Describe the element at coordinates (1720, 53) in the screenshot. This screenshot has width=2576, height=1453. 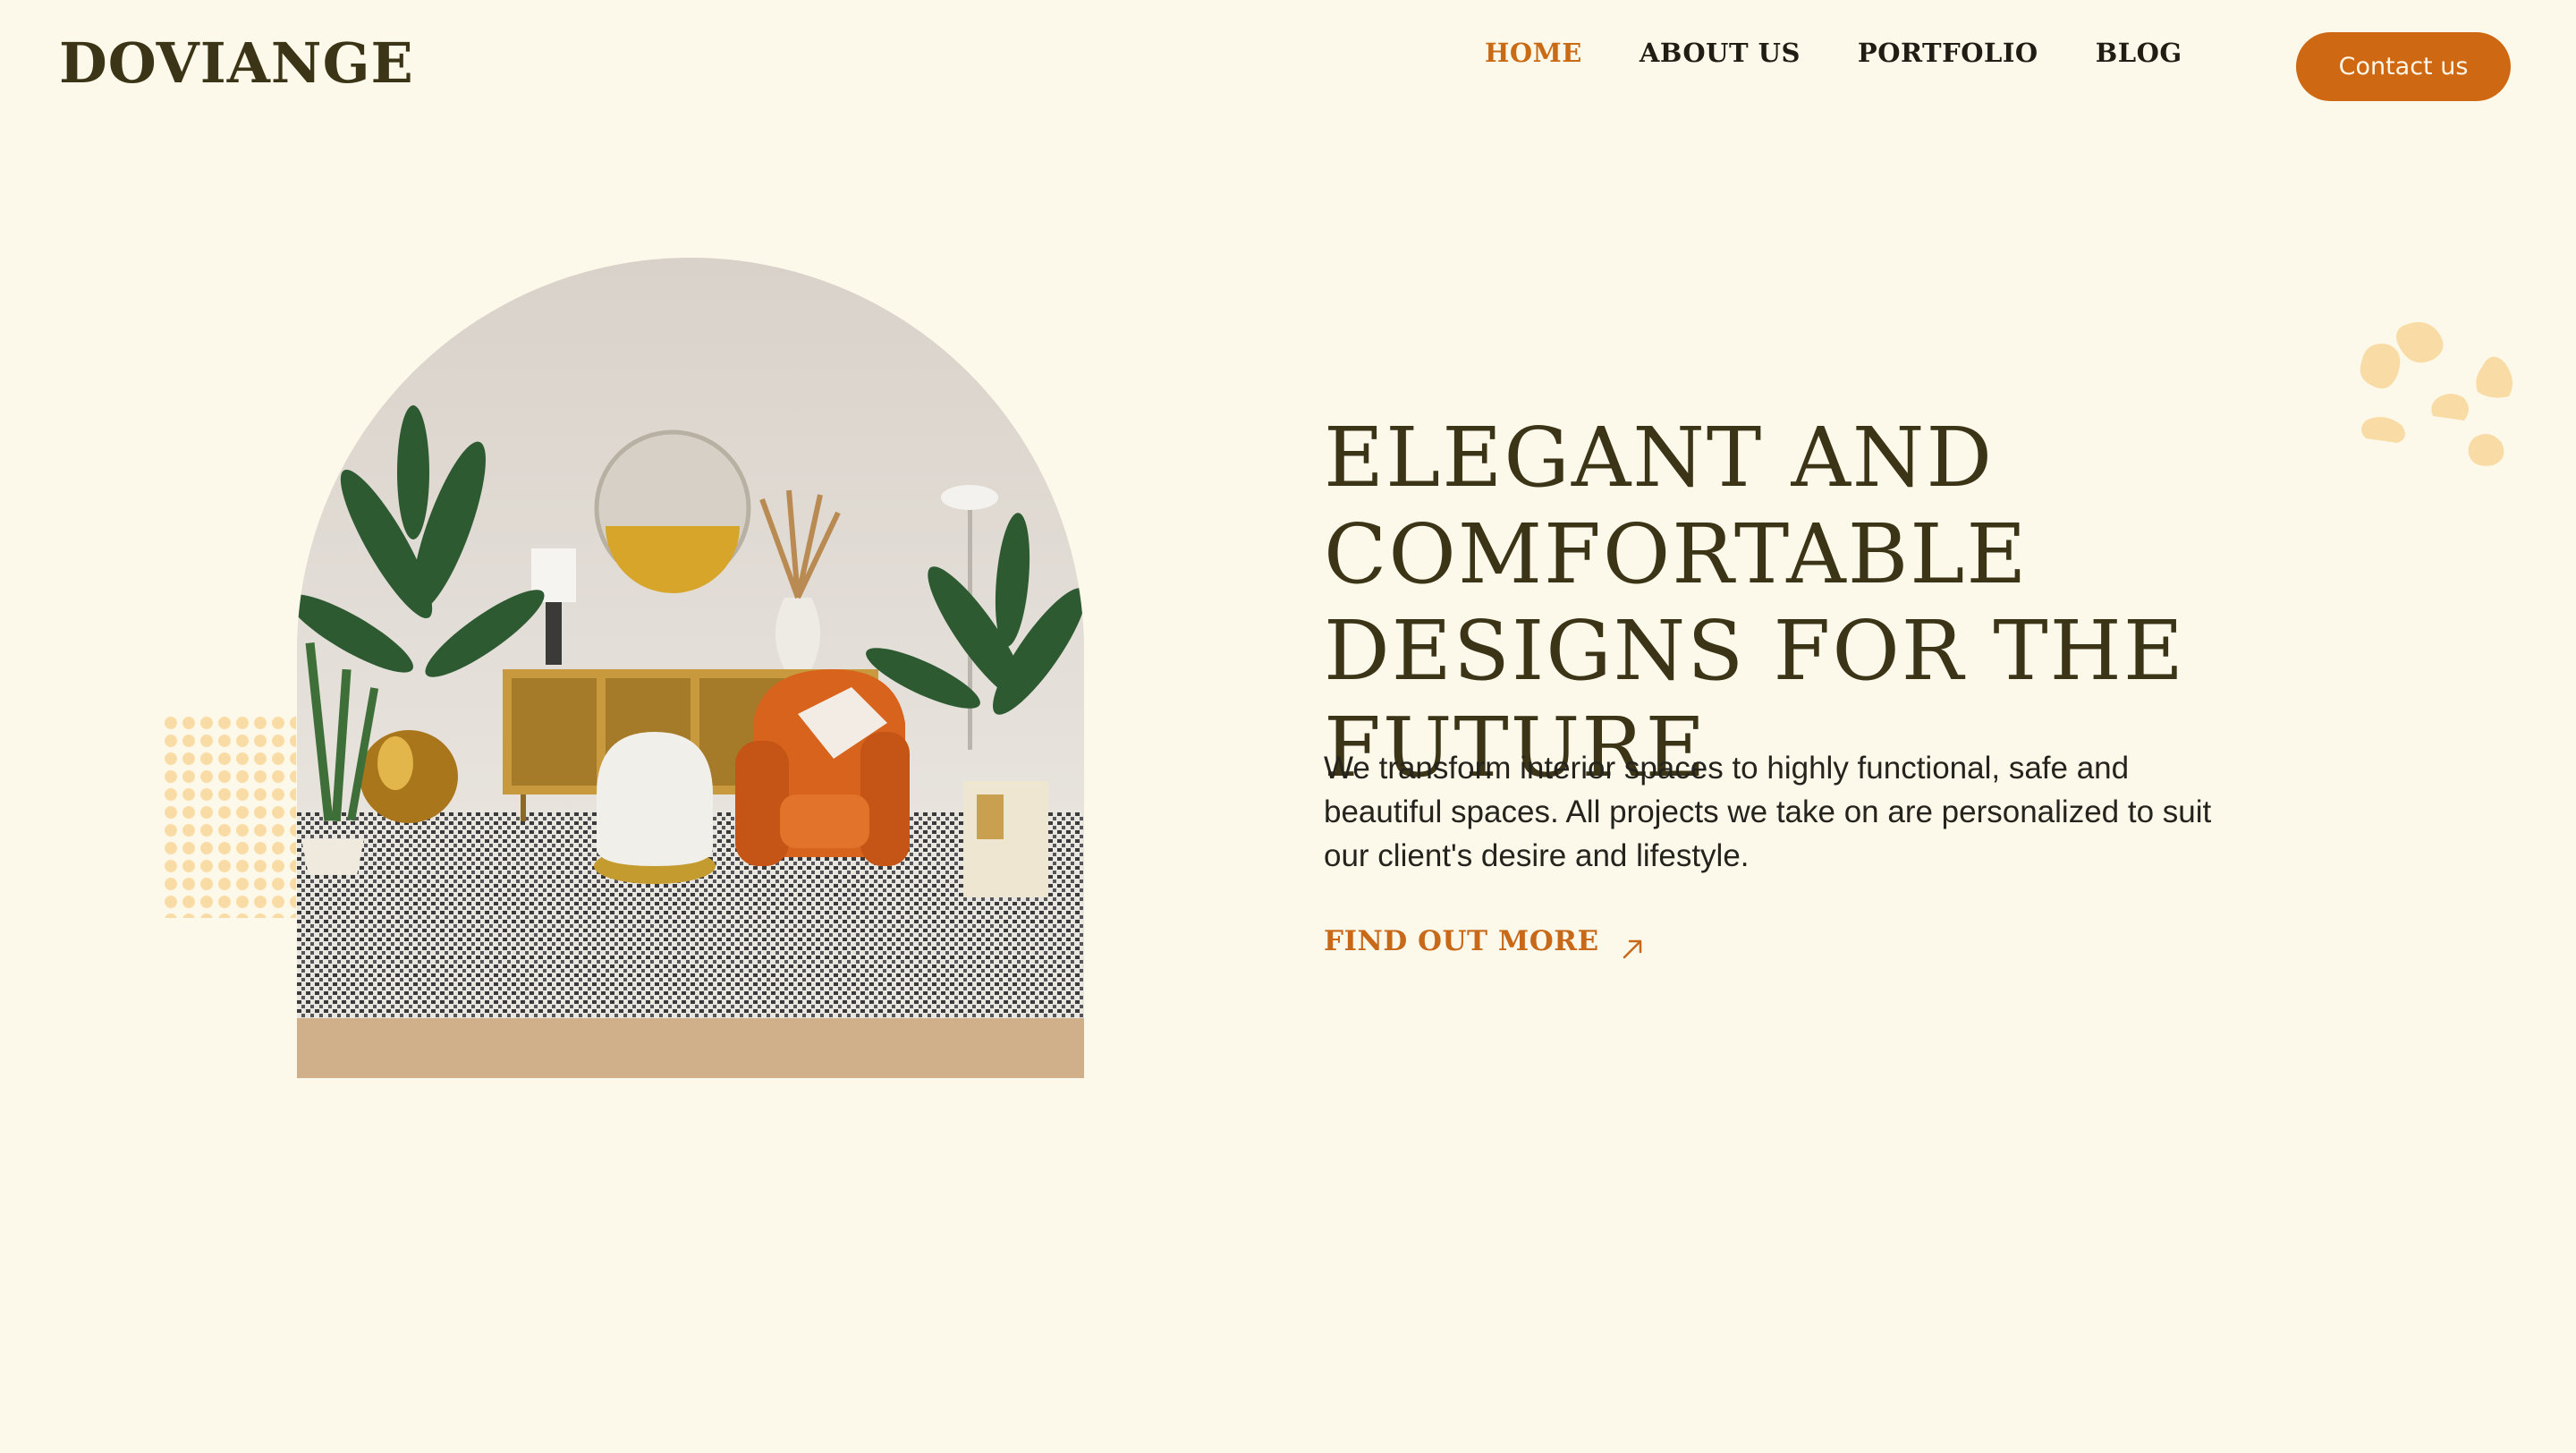
I see `nav-item-about-us: ABOUT US` at that location.